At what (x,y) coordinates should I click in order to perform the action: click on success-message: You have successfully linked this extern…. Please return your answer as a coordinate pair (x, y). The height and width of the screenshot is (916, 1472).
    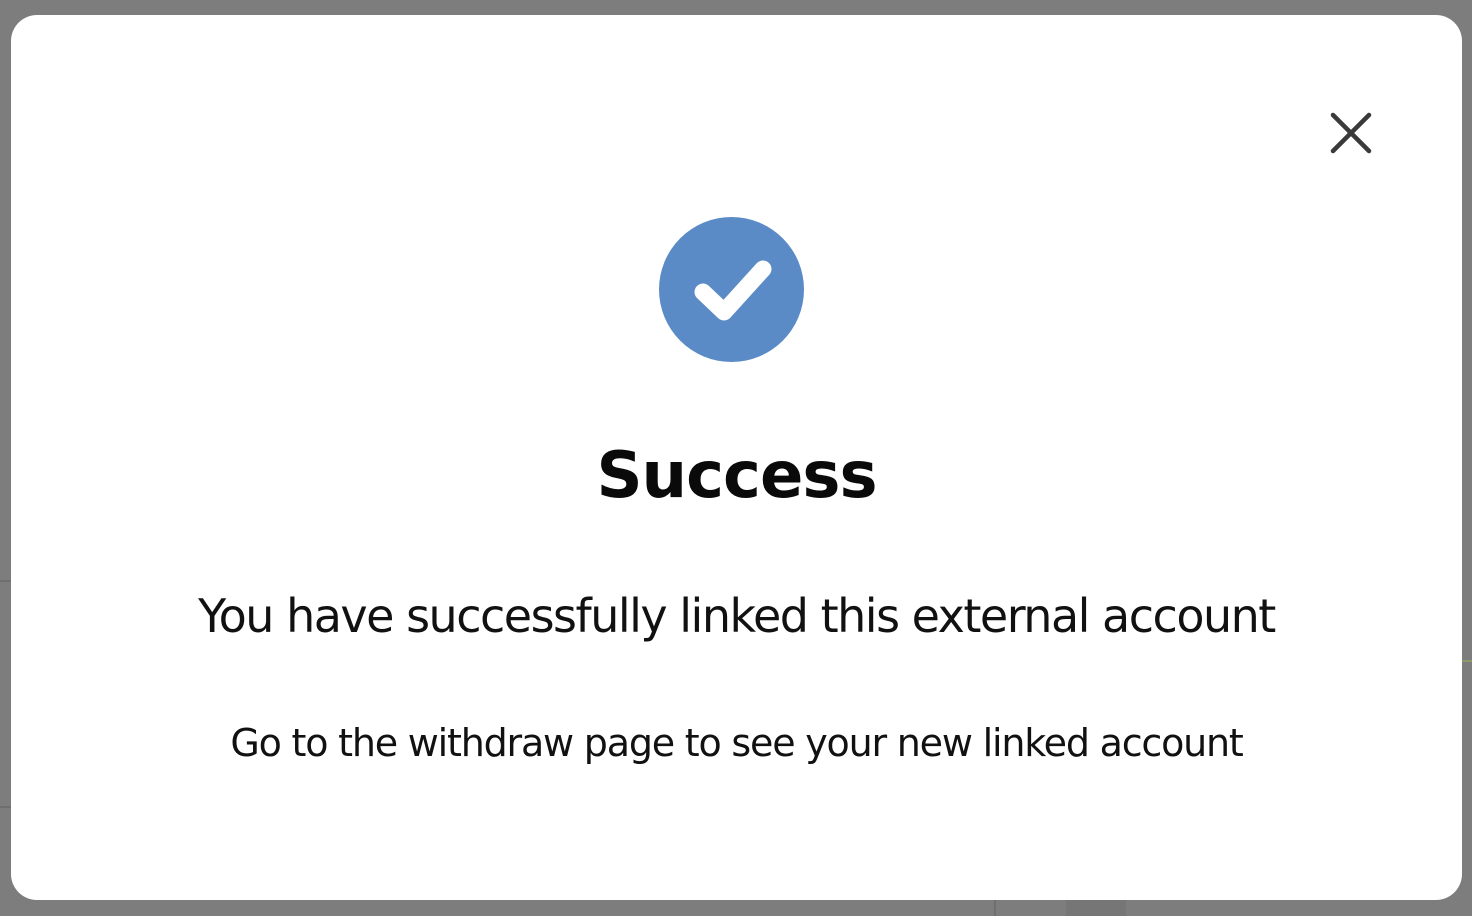
    Looking at the image, I should click on (737, 616).